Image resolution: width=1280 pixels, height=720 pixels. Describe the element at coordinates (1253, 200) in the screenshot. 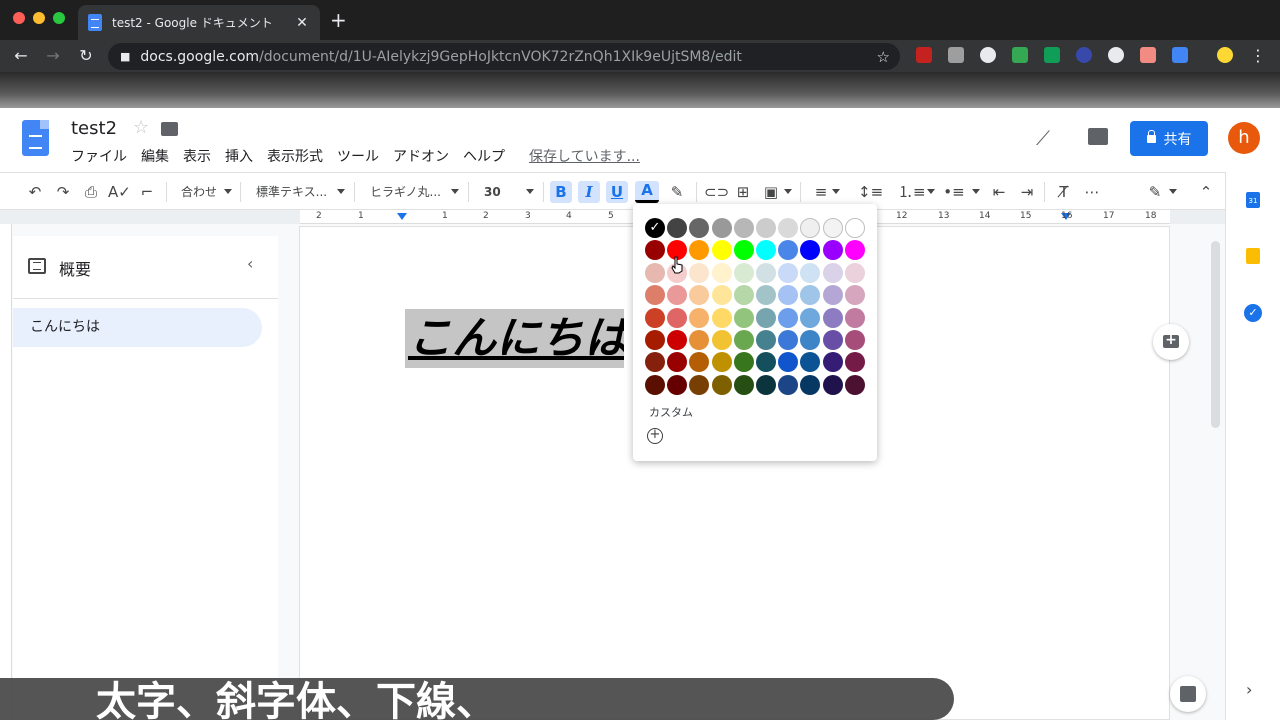

I see `calendar-icon: 31` at that location.